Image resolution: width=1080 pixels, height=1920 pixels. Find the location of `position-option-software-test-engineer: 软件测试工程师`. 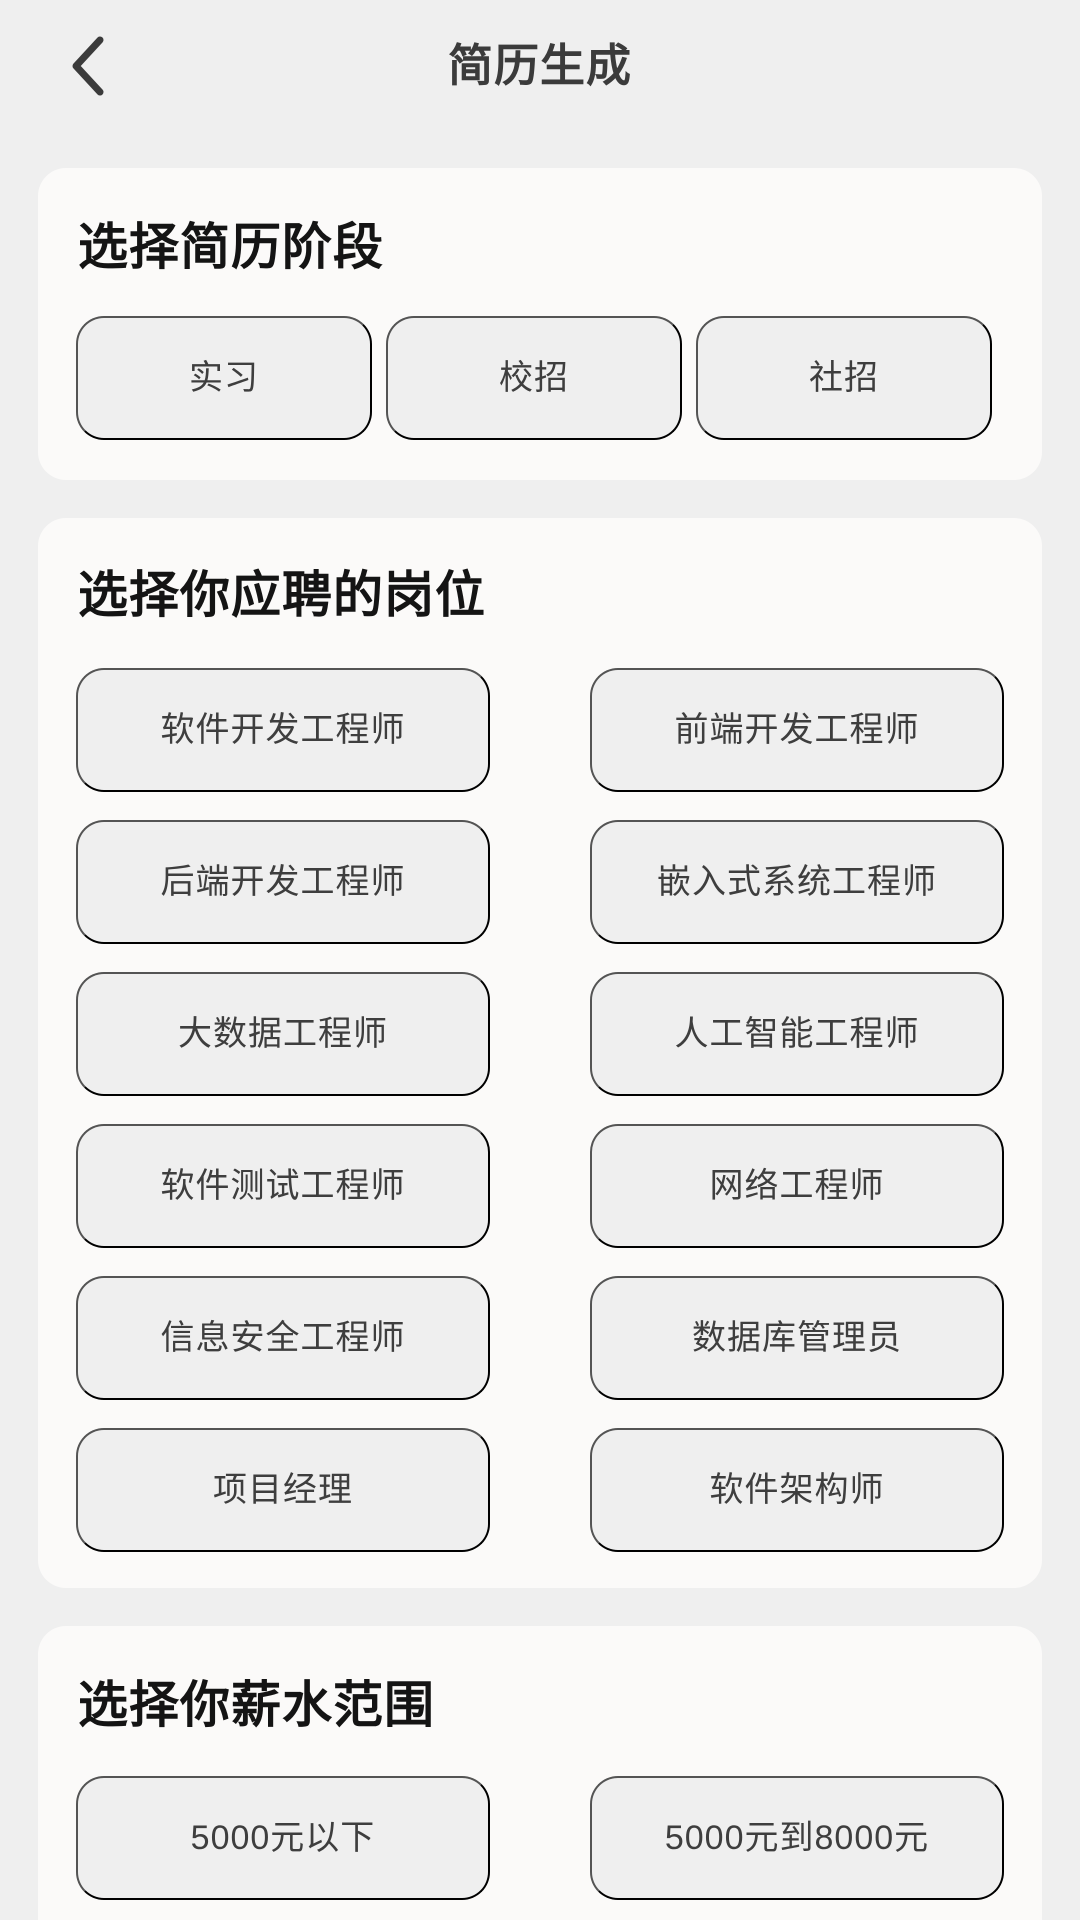

position-option-software-test-engineer: 软件测试工程师 is located at coordinates (283, 1186).